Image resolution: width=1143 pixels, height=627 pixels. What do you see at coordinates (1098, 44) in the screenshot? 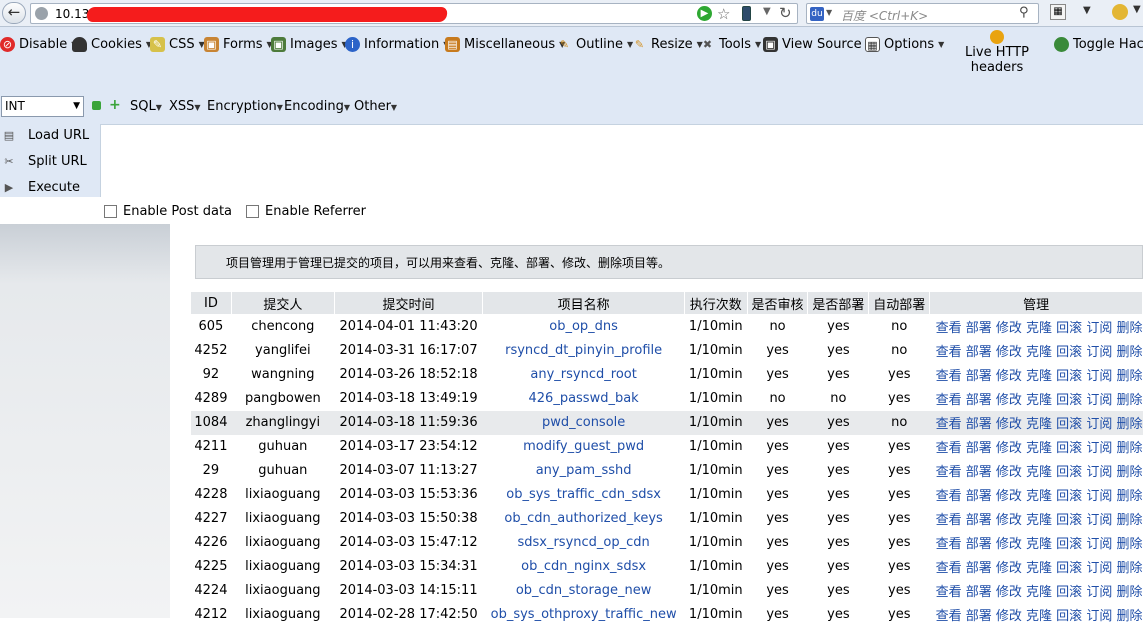
I see `toggle-hack-button: Toggle Hack` at bounding box center [1098, 44].